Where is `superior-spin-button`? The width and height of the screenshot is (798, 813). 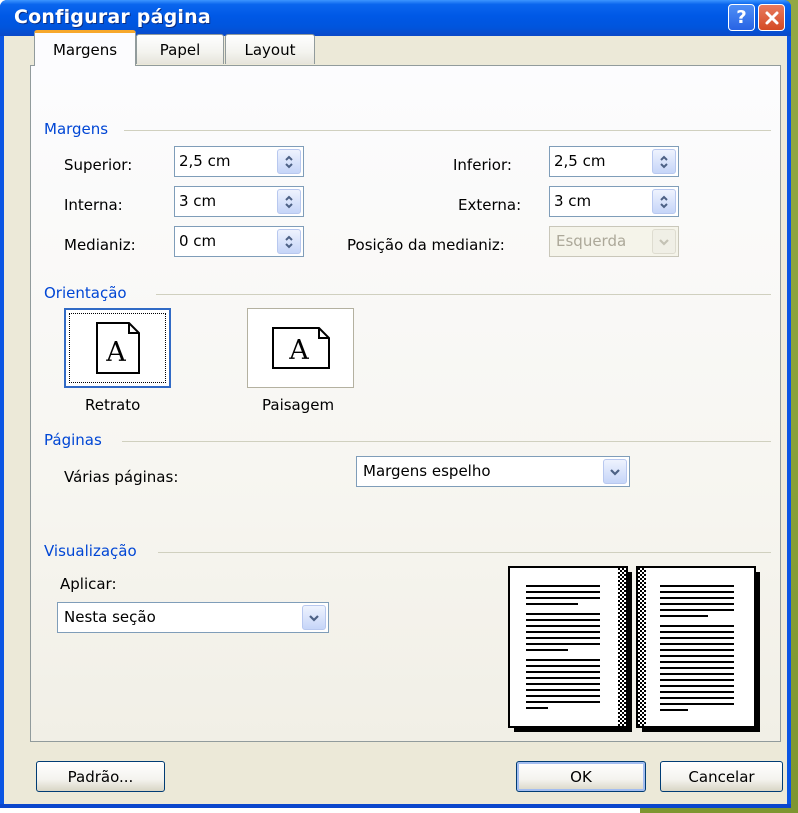 superior-spin-button is located at coordinates (289, 161).